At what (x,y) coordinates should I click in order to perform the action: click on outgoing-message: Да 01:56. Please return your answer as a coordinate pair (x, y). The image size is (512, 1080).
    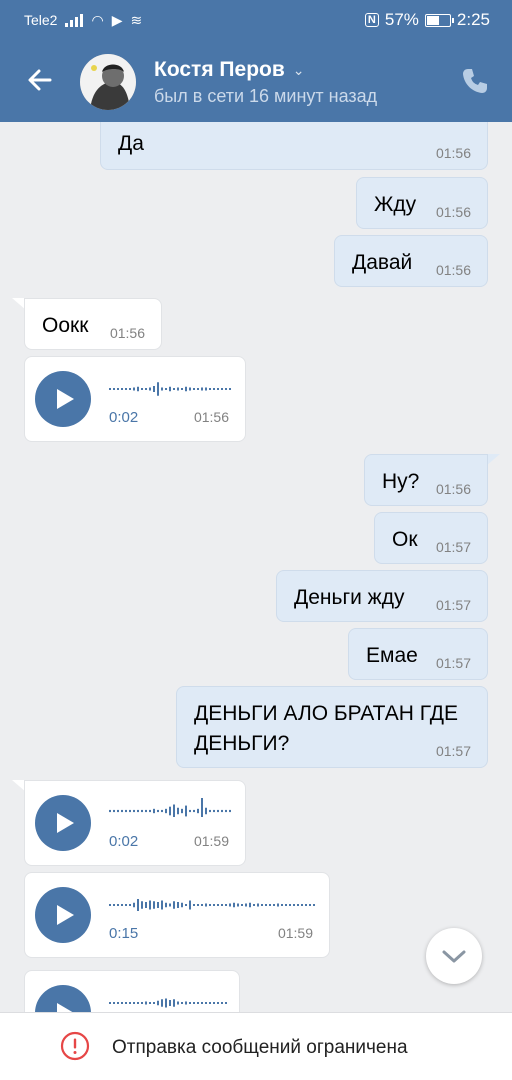
    Looking at the image, I should click on (294, 146).